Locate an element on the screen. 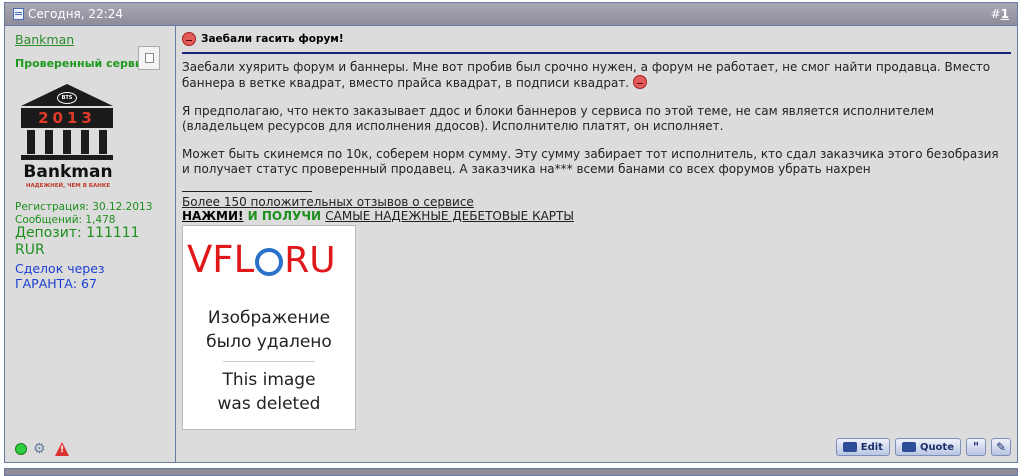 Image resolution: width=1024 pixels, height=476 pixels. quote-button: Quote is located at coordinates (927, 447).